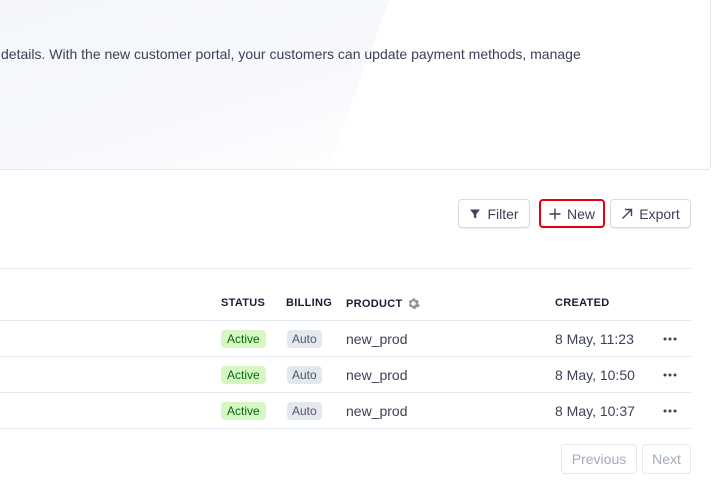 The width and height of the screenshot is (726, 500). I want to click on arrow-up-right-icon, so click(627, 214).